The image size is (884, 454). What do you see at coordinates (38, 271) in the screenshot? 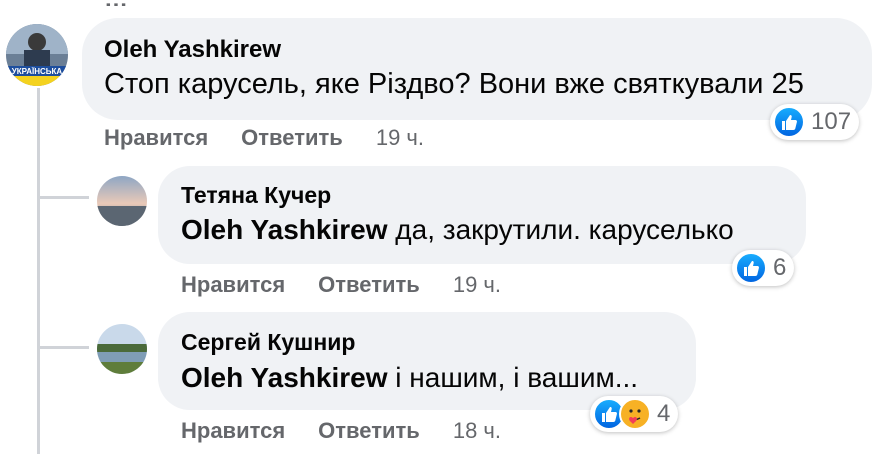
I see `thread-line-main` at bounding box center [38, 271].